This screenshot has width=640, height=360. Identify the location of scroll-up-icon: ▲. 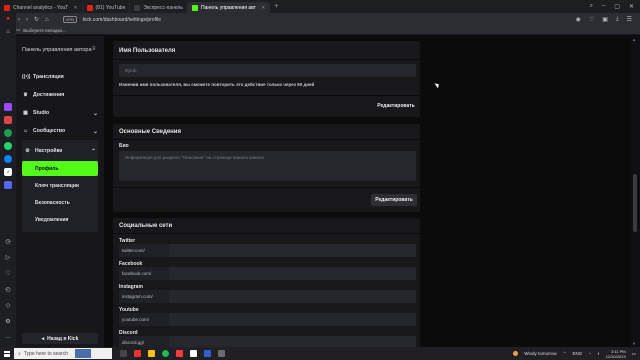
(634, 39).